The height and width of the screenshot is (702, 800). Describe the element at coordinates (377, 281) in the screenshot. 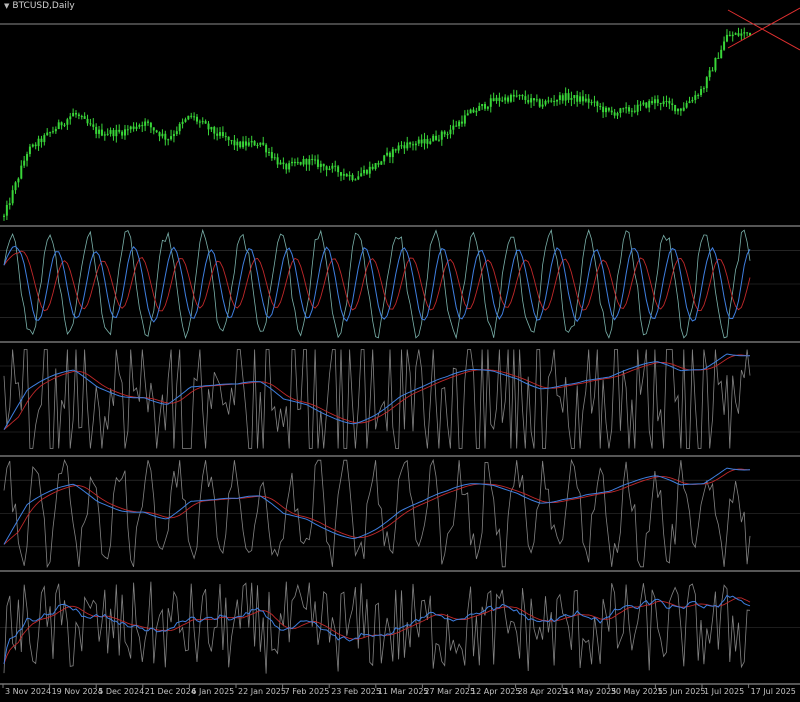

I see `oscillator-signal-line` at that location.